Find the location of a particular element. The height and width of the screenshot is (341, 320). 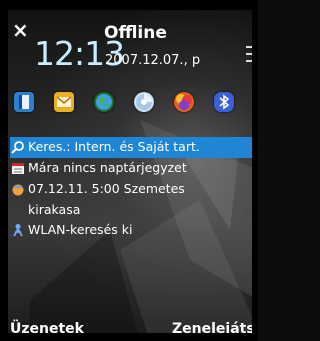

left-softkey: Üzenetek is located at coordinates (47, 329).